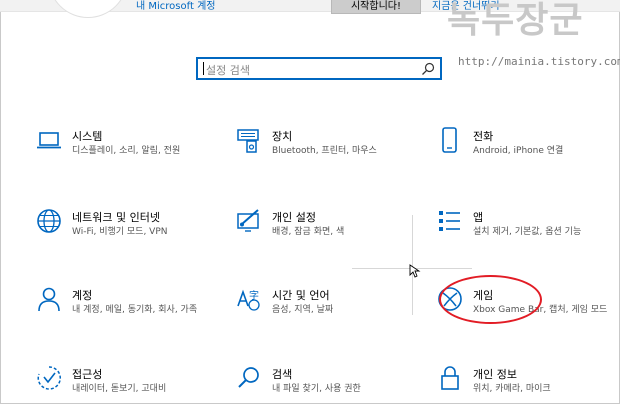  What do you see at coordinates (303, 310) in the screenshot?
I see `tile-description: 음성, 지역, 날짜` at bounding box center [303, 310].